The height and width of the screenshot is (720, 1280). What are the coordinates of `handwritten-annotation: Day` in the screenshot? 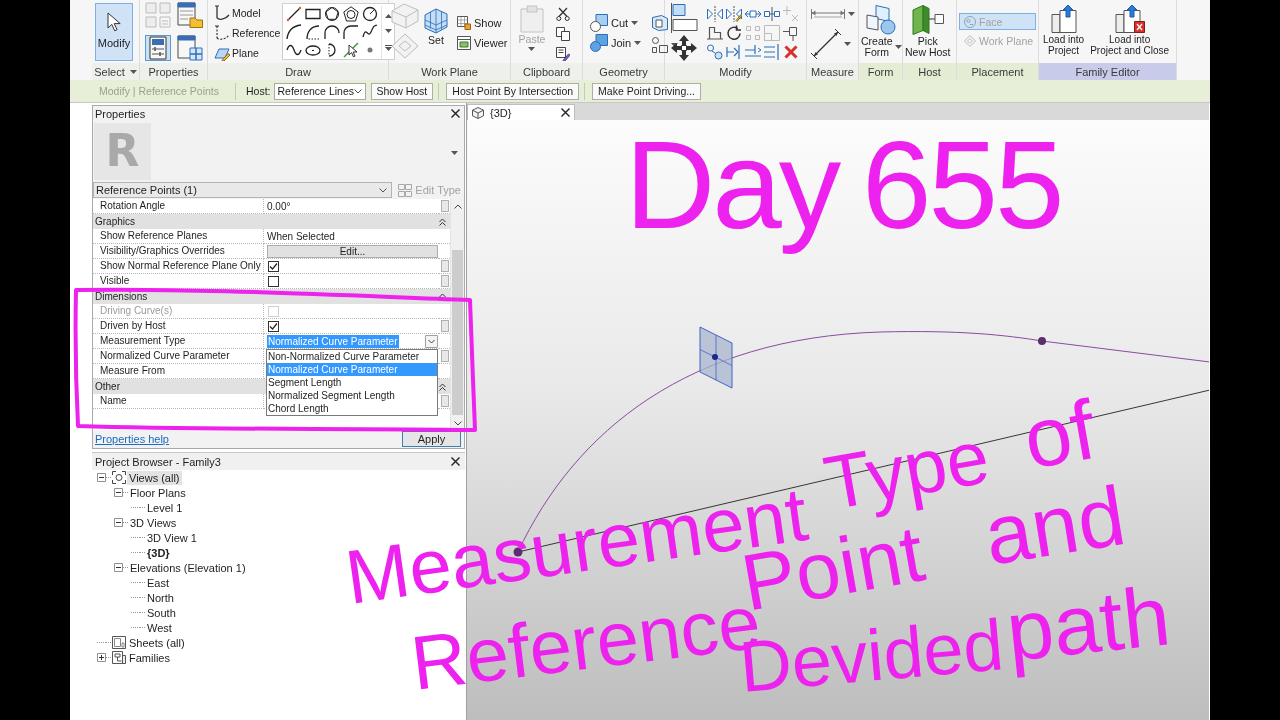 It's located at (732, 185).